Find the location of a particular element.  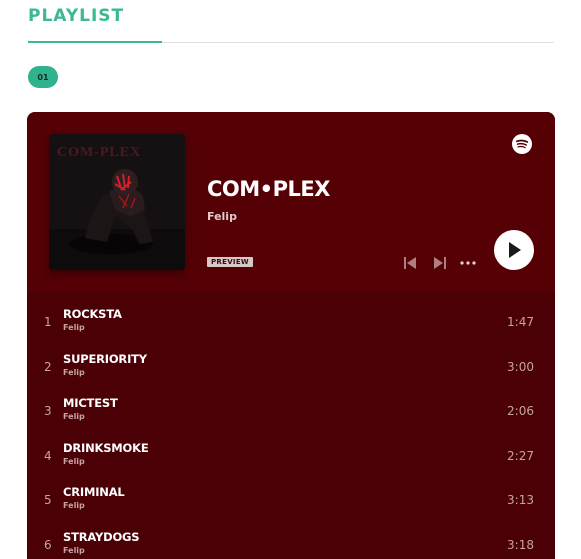

album-artist: Felip is located at coordinates (222, 216).